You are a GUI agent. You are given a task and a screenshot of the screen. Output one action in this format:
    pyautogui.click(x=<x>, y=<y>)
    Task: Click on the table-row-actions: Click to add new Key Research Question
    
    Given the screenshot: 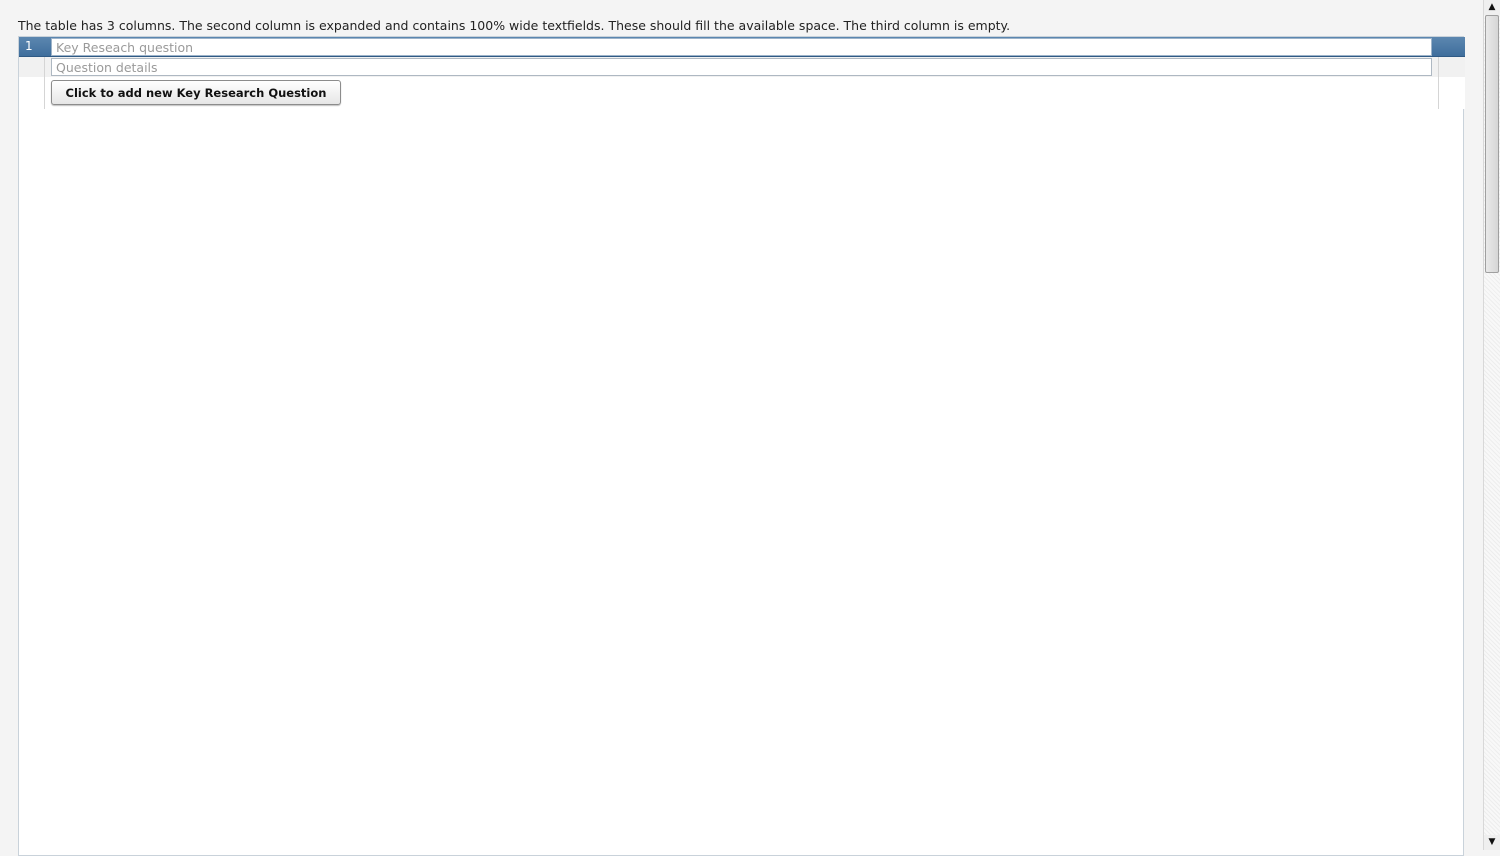 What is the action you would take?
    pyautogui.click(x=742, y=93)
    